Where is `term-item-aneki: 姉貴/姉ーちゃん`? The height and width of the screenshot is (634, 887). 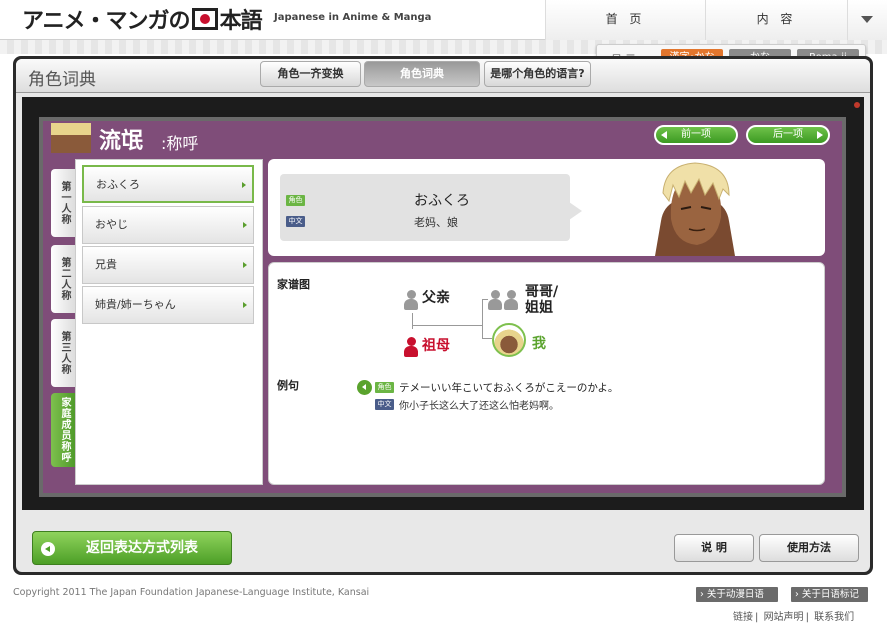 term-item-aneki: 姉貴/姉ーちゃん is located at coordinates (168, 305).